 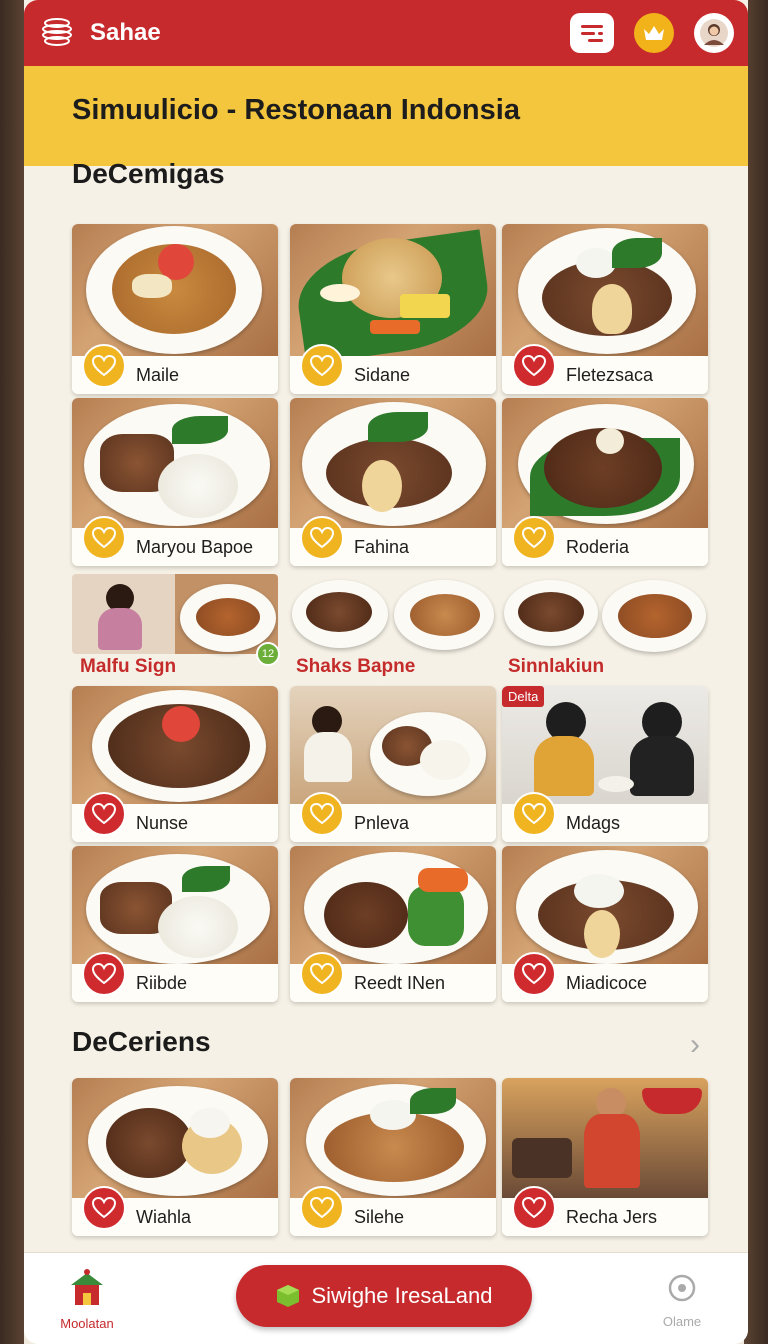 I want to click on dish-name: Roderia, so click(x=598, y=546).